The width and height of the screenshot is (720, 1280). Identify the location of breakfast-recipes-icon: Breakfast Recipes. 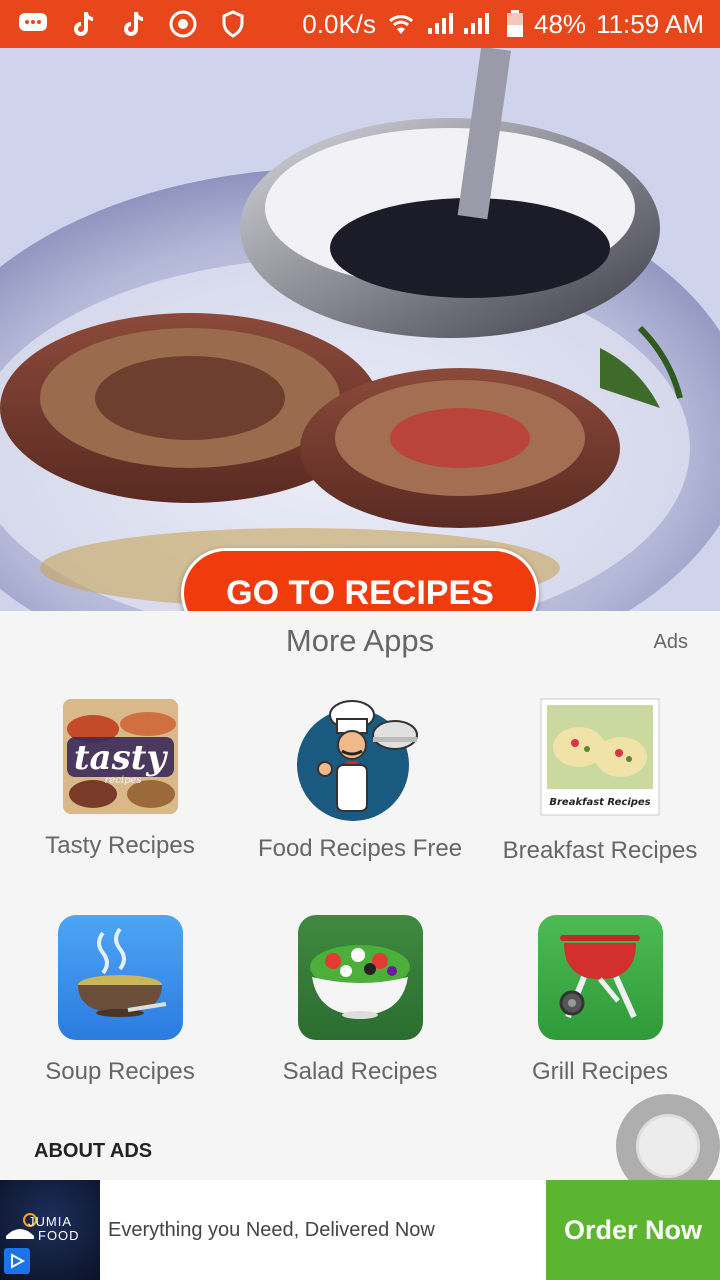
(600, 757).